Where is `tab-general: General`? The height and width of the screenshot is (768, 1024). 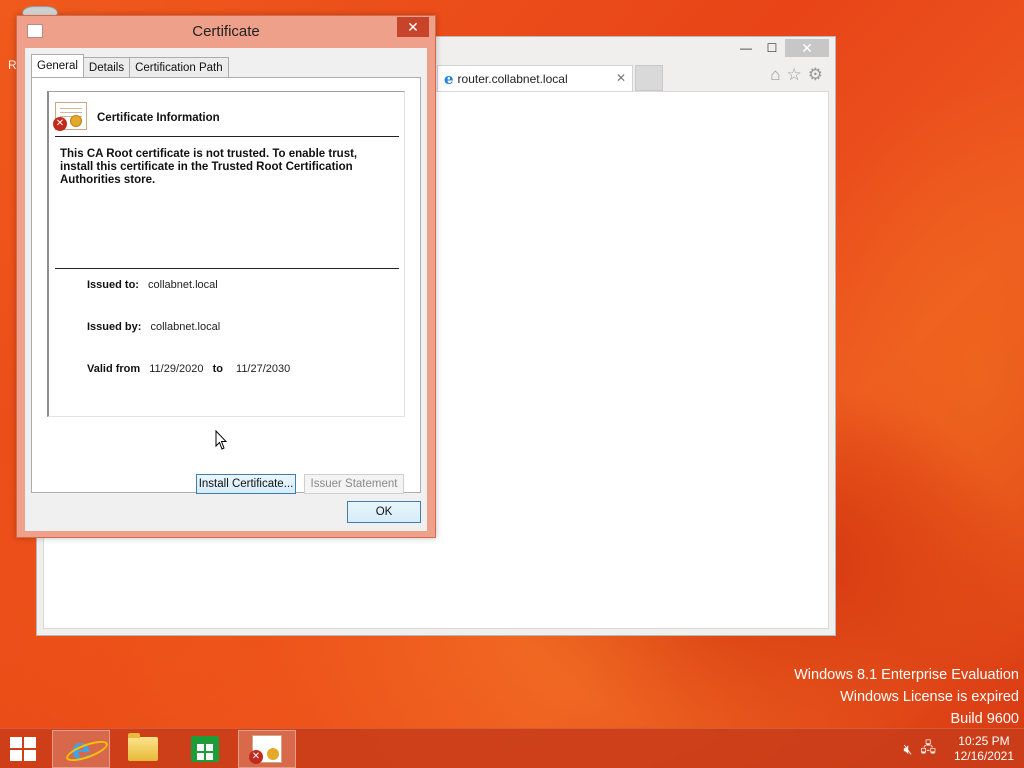 tab-general: General is located at coordinates (57, 65).